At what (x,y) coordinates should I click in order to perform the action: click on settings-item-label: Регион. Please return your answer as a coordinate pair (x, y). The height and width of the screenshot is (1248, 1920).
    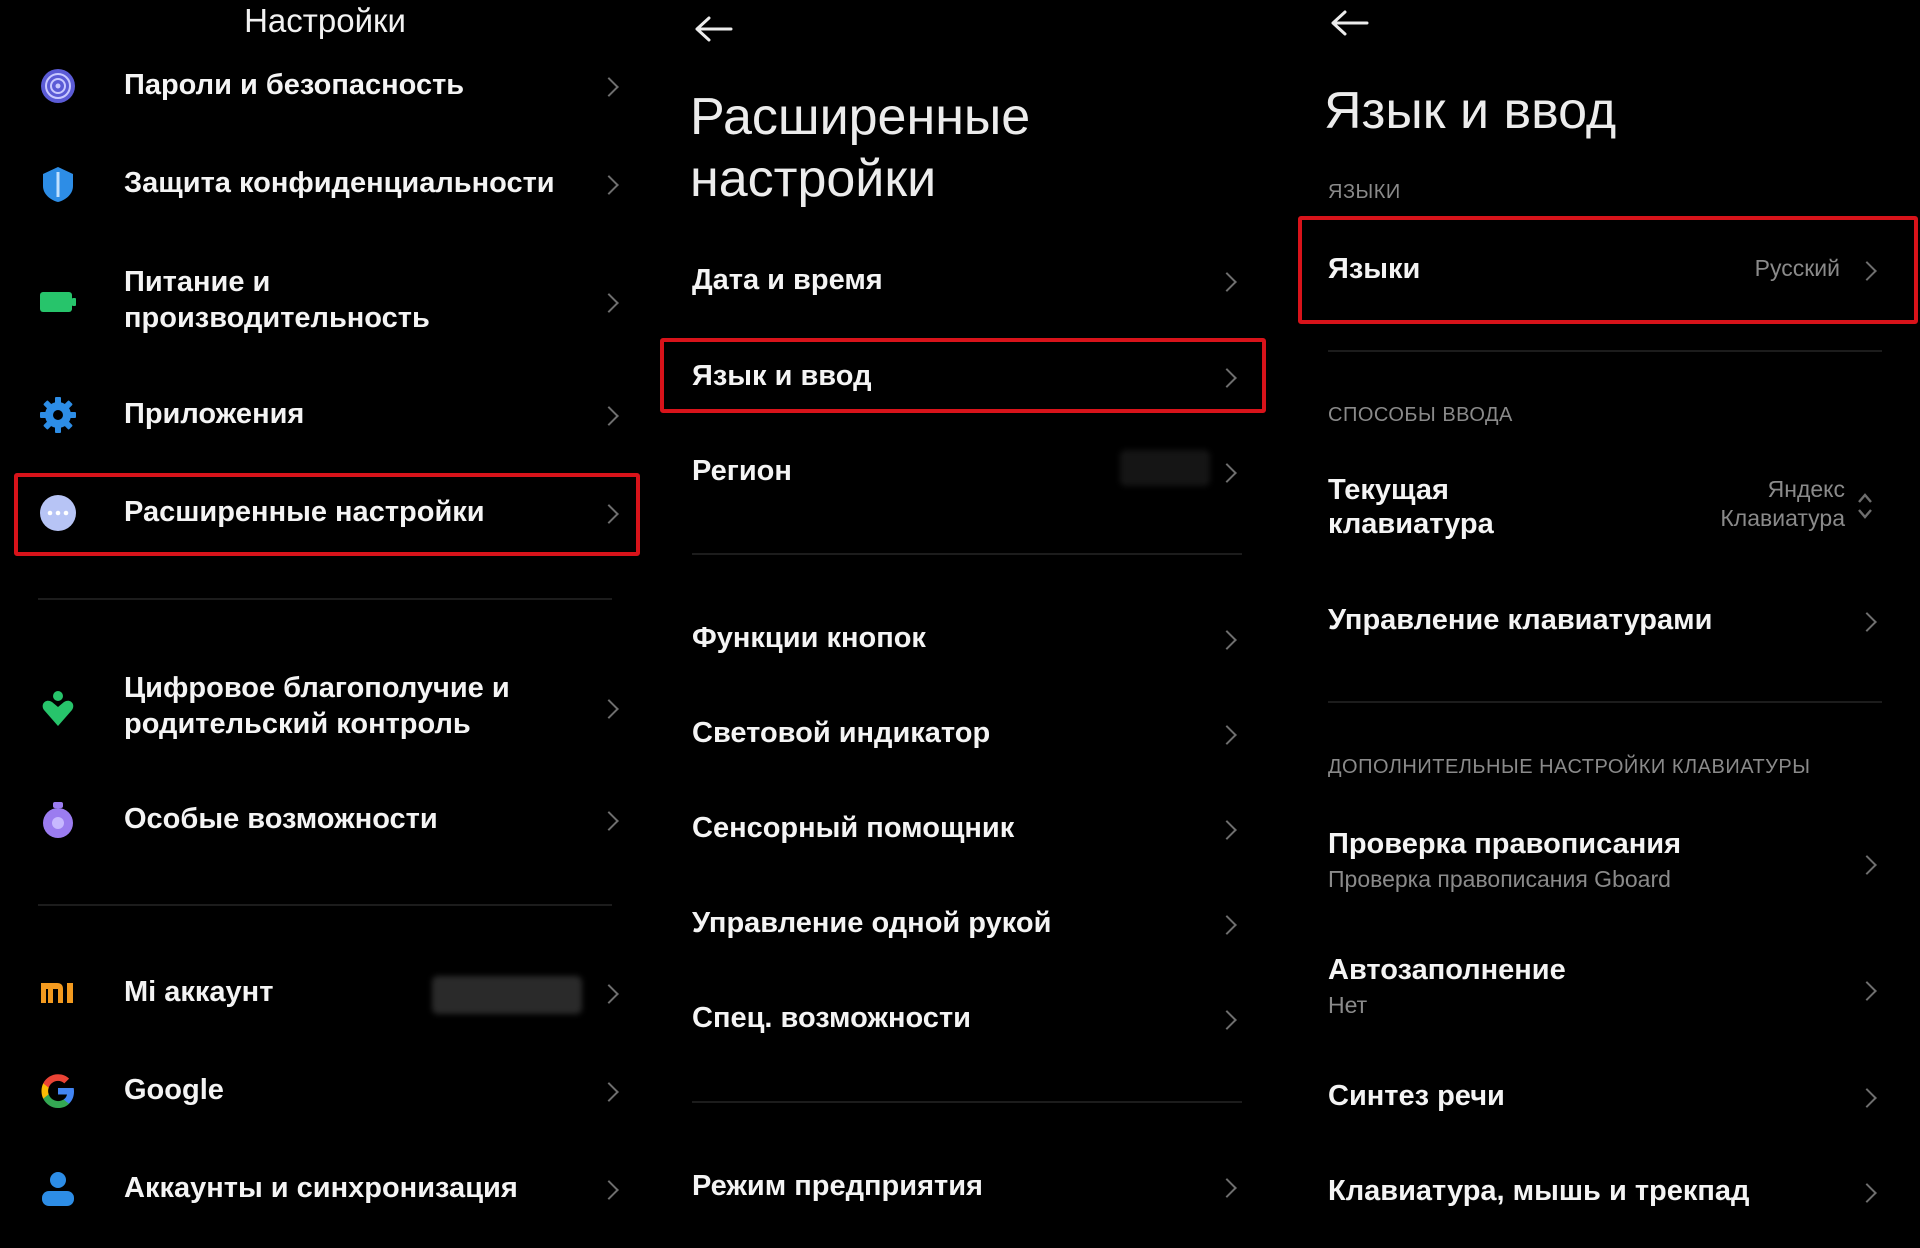
    Looking at the image, I should click on (742, 471).